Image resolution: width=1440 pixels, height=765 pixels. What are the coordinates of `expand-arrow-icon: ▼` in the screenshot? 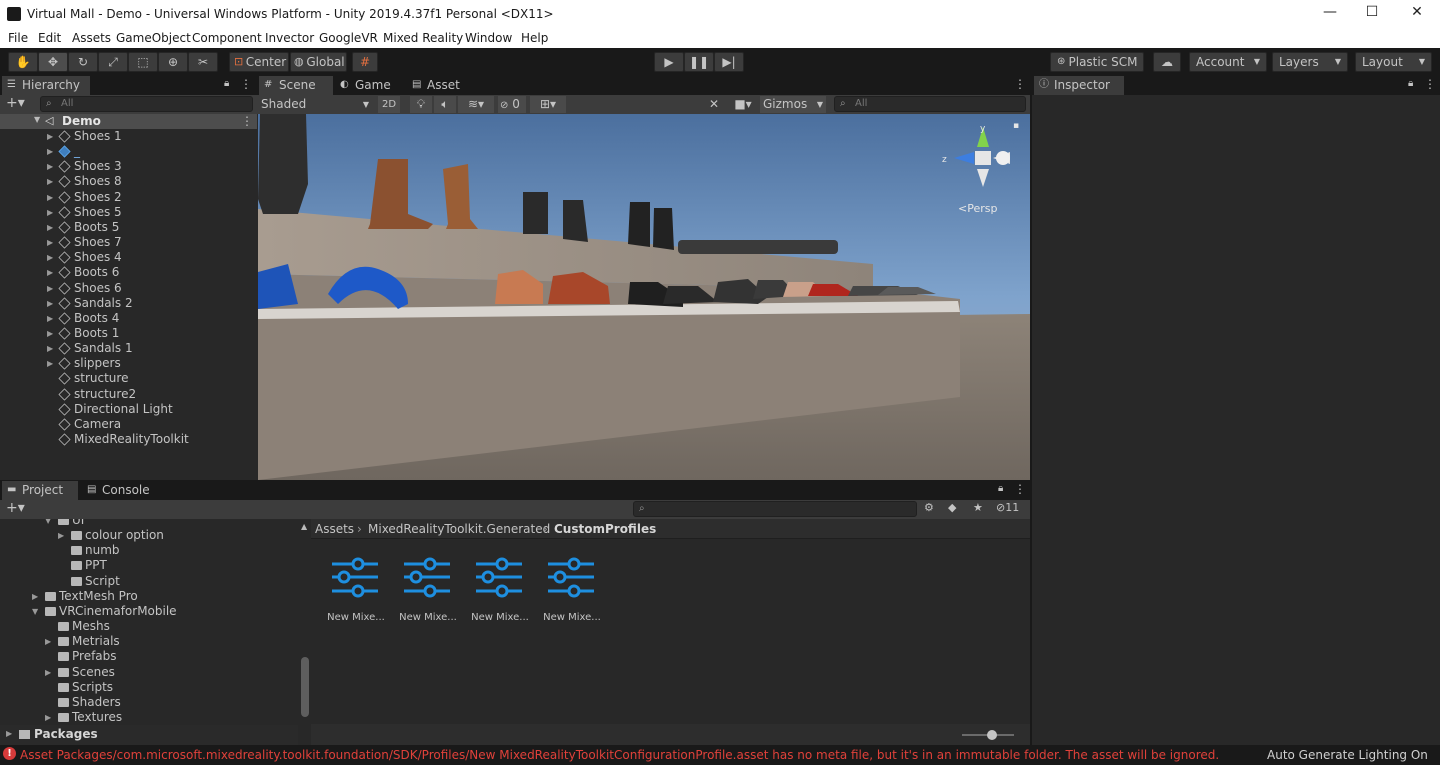 It's located at (37, 119).